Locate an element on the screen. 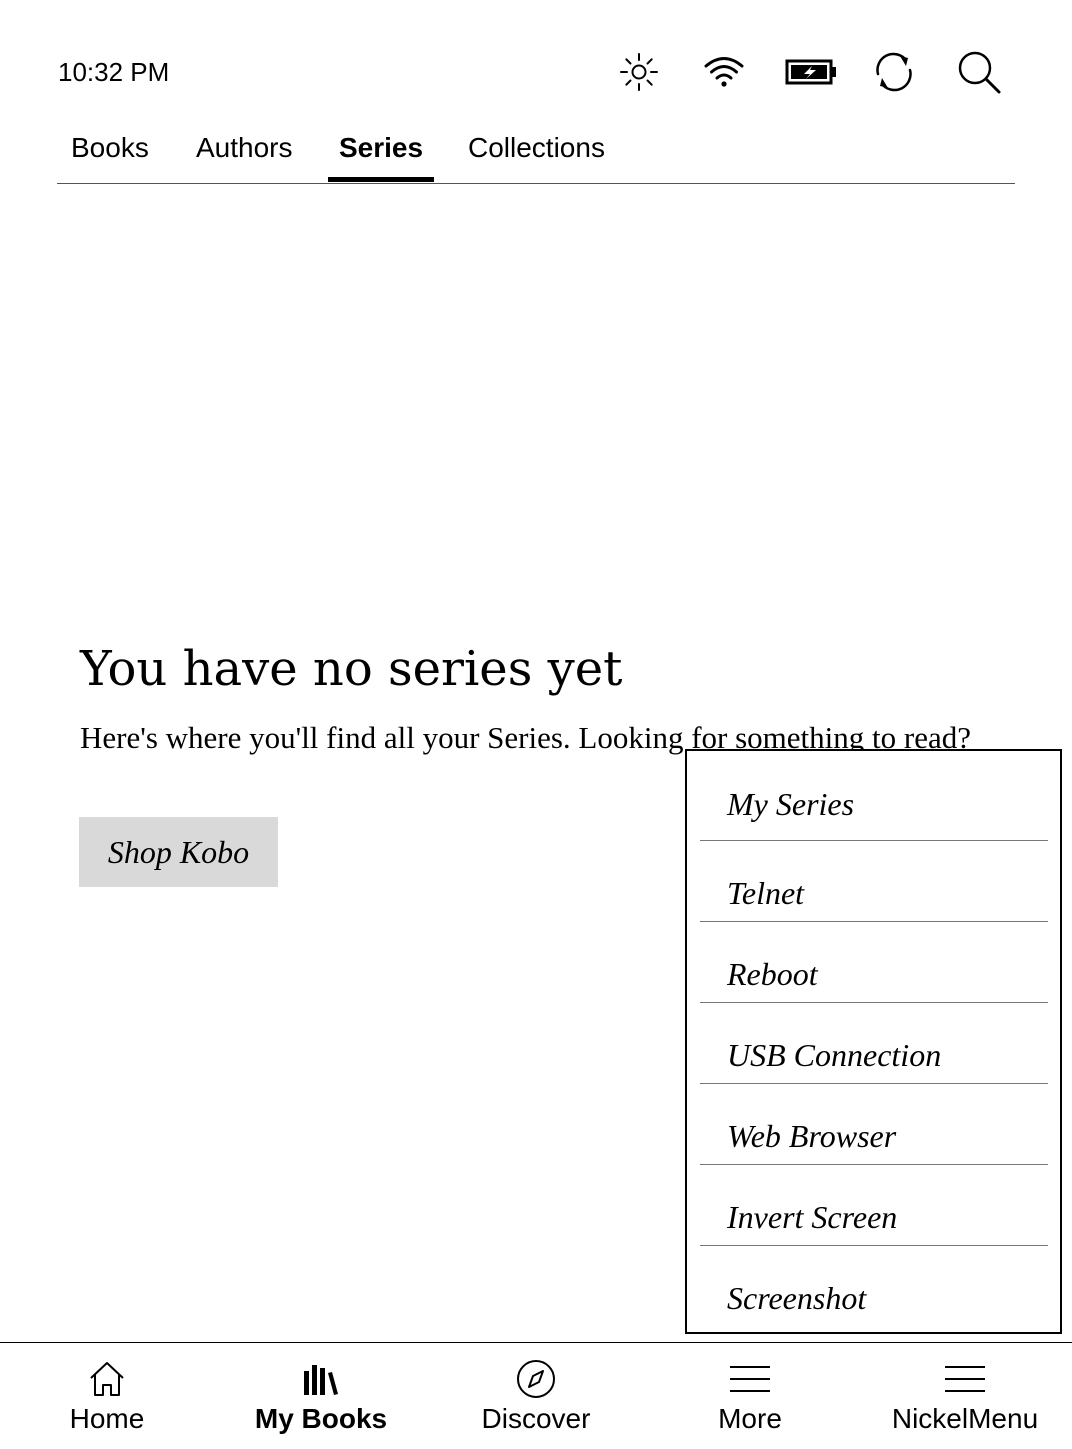 The image size is (1072, 1449). brightness-icon is located at coordinates (639, 72).